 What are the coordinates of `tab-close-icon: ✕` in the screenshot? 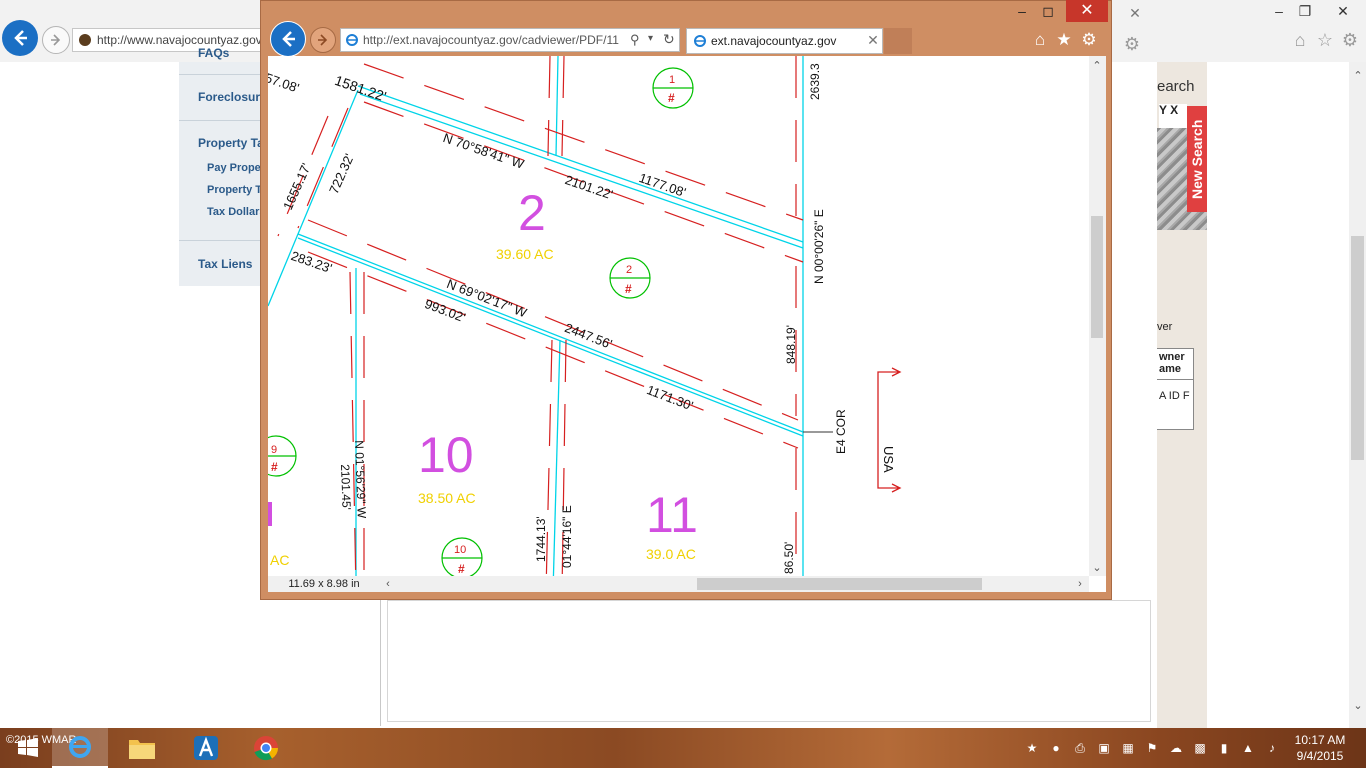 It's located at (873, 40).